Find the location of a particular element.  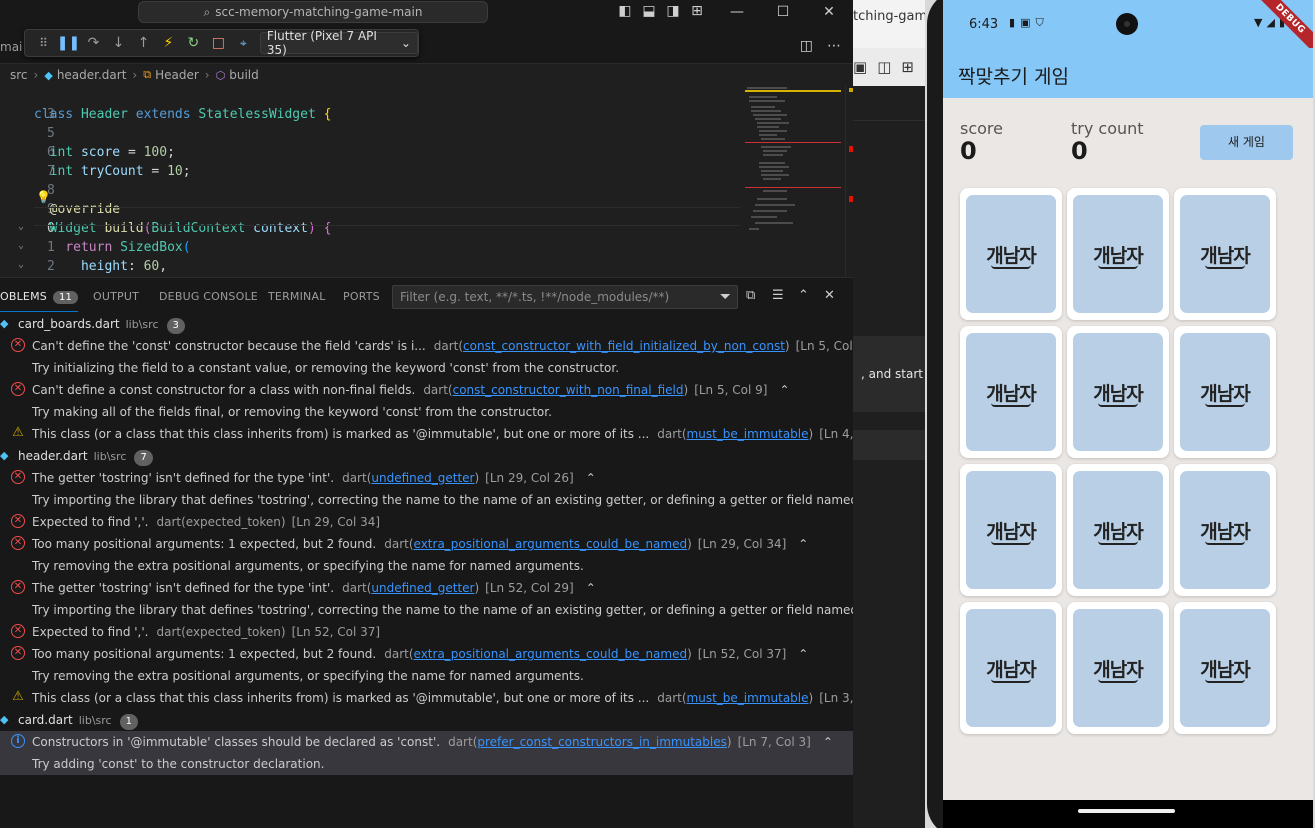

step-into-icon: ↓ is located at coordinates (118, 43).